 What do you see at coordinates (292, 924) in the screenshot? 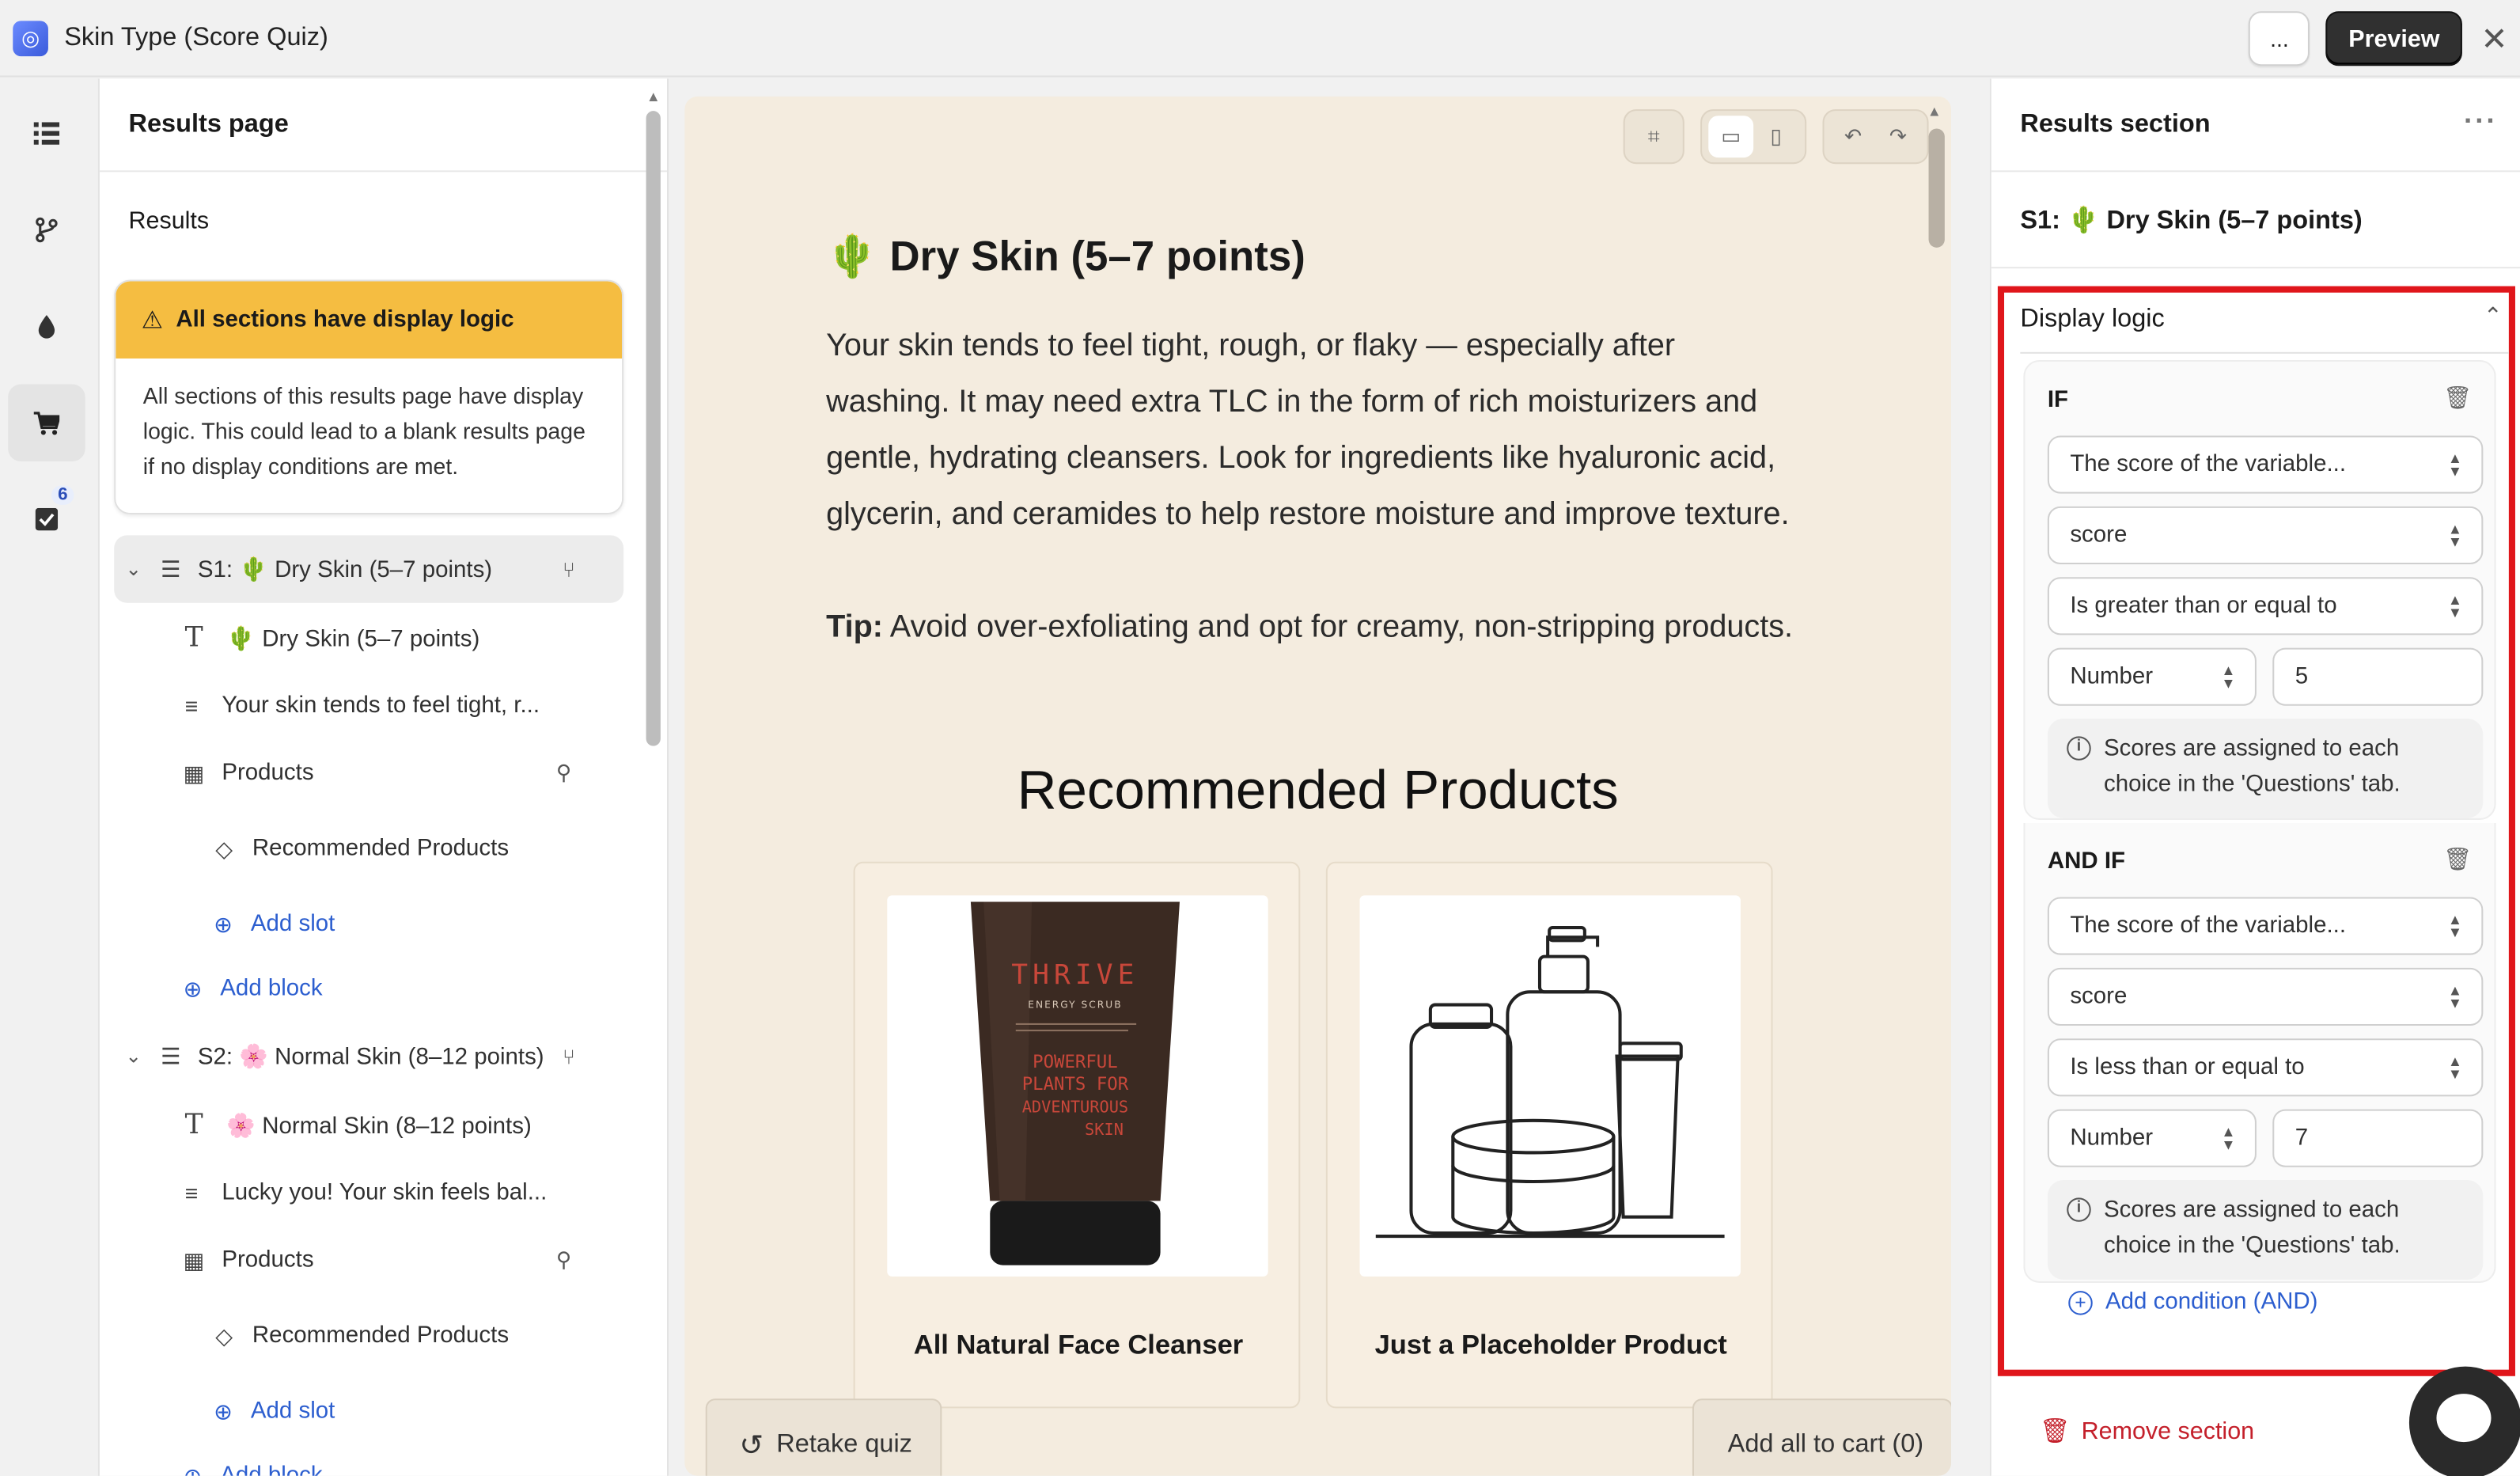
I see `add-slot-label: Add slot` at bounding box center [292, 924].